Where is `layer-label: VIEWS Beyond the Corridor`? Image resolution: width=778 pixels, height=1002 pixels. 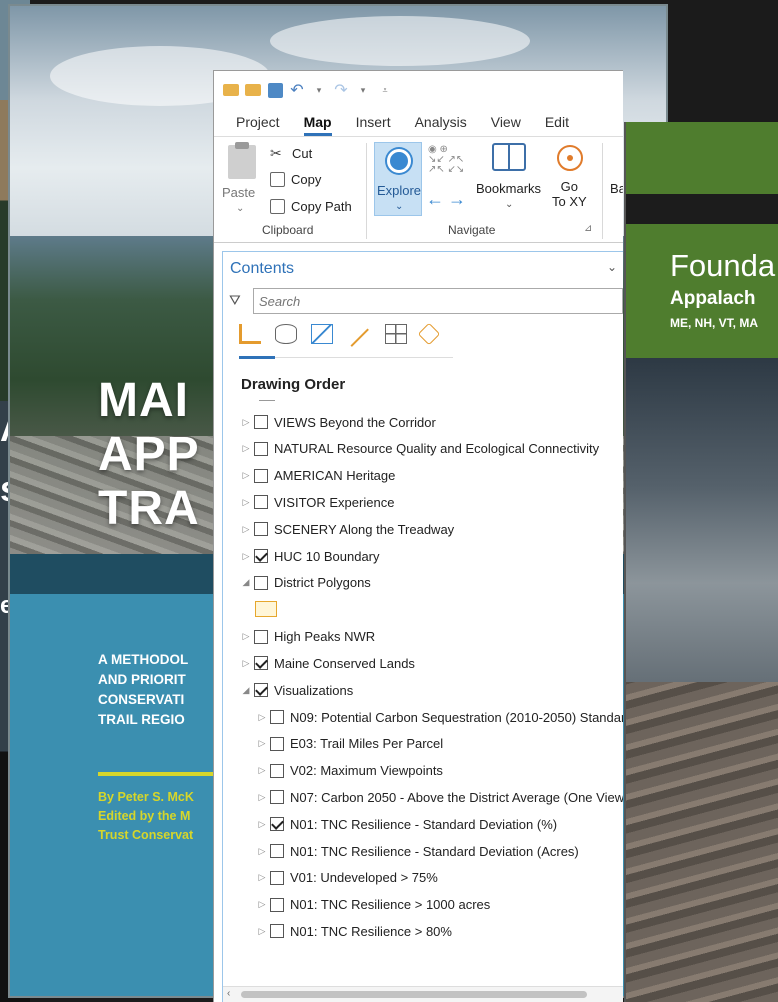 layer-label: VIEWS Beyond the Corridor is located at coordinates (355, 422).